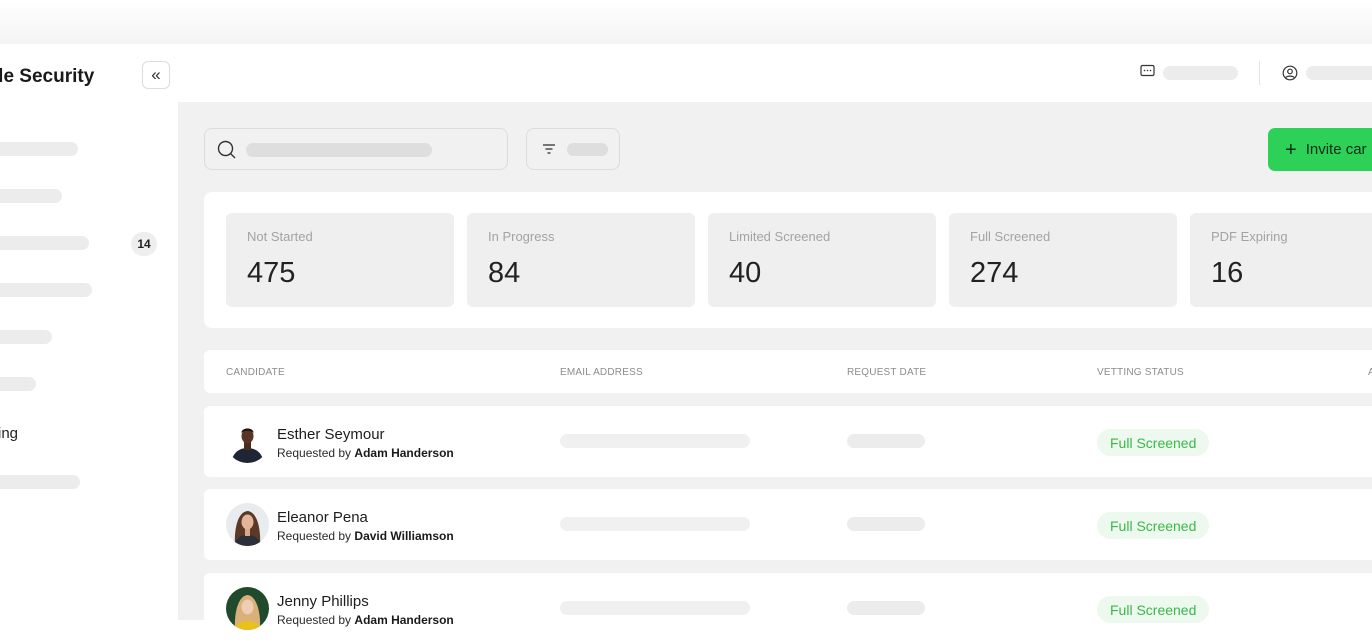 Image resolution: width=1372 pixels, height=644 pixels. Describe the element at coordinates (504, 273) in the screenshot. I see `stat-value: 84` at that location.